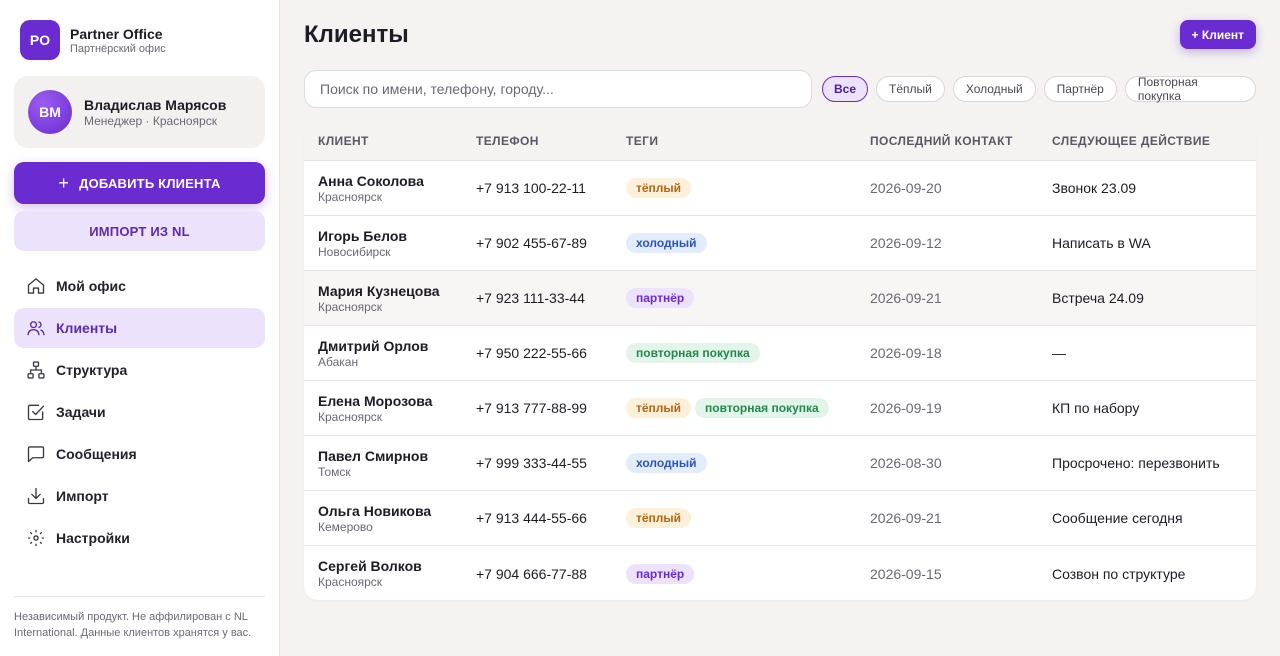 Image resolution: width=1280 pixels, height=656 pixels. I want to click on import-nl-label: ИМПОРТ ИЗ NL, so click(139, 231).